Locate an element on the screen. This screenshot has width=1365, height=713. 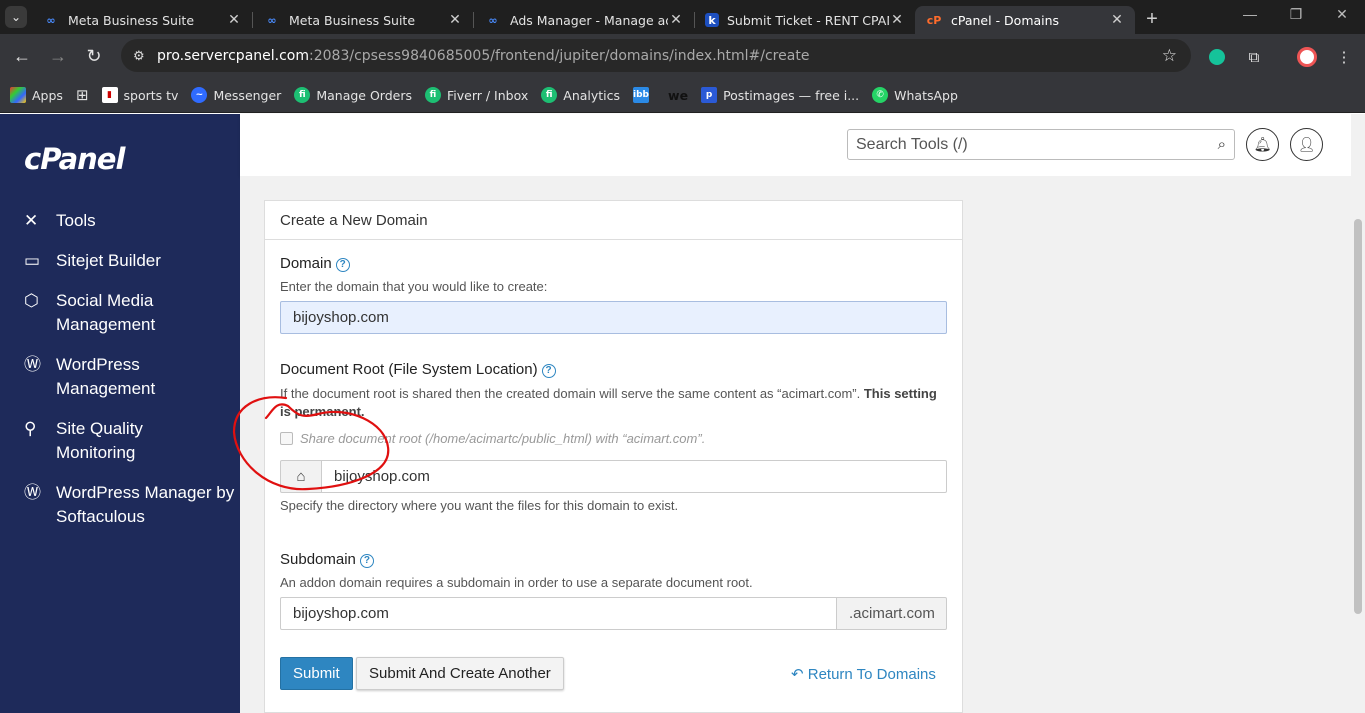
bookmark-fiverr-inbox: fi Fiverr / Inbox is located at coordinates (476, 95).